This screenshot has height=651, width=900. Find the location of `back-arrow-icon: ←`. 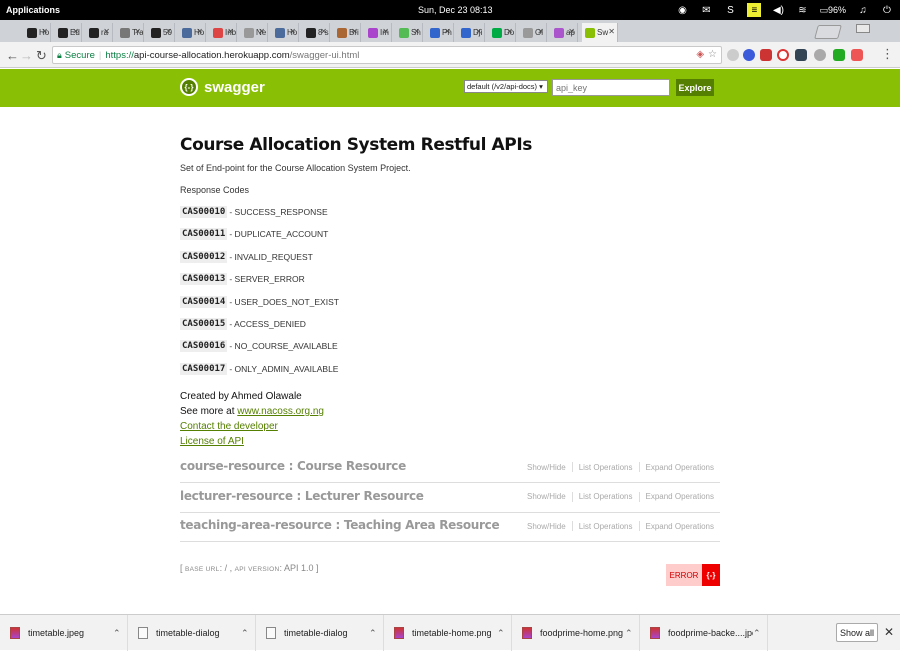

back-arrow-icon: ← is located at coordinates (12, 55).